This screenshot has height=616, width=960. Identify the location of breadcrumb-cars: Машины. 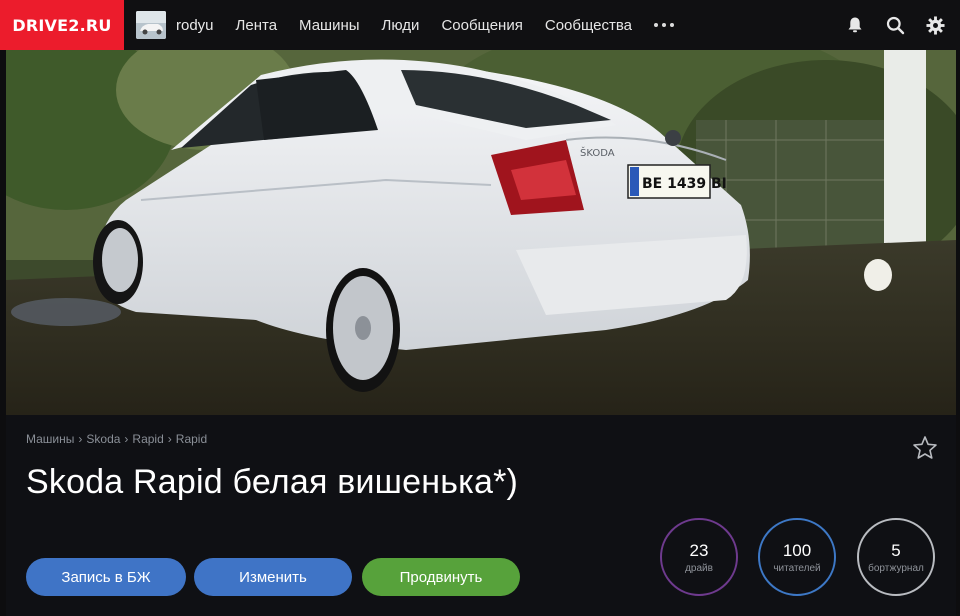
(50, 439).